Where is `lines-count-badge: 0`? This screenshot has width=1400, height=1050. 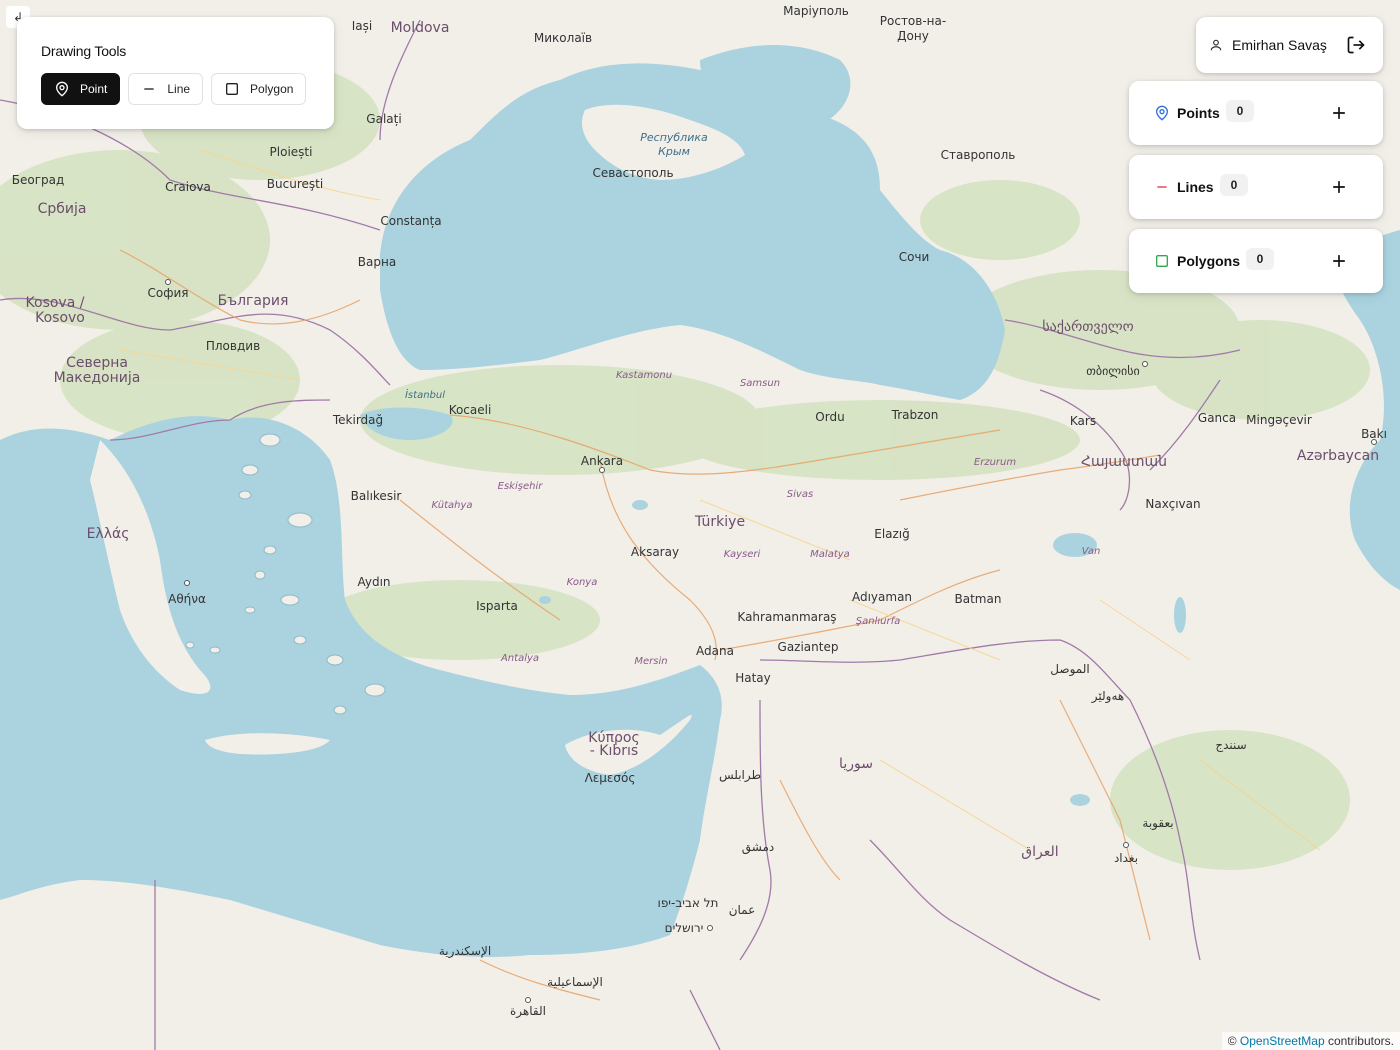 lines-count-badge: 0 is located at coordinates (1234, 185).